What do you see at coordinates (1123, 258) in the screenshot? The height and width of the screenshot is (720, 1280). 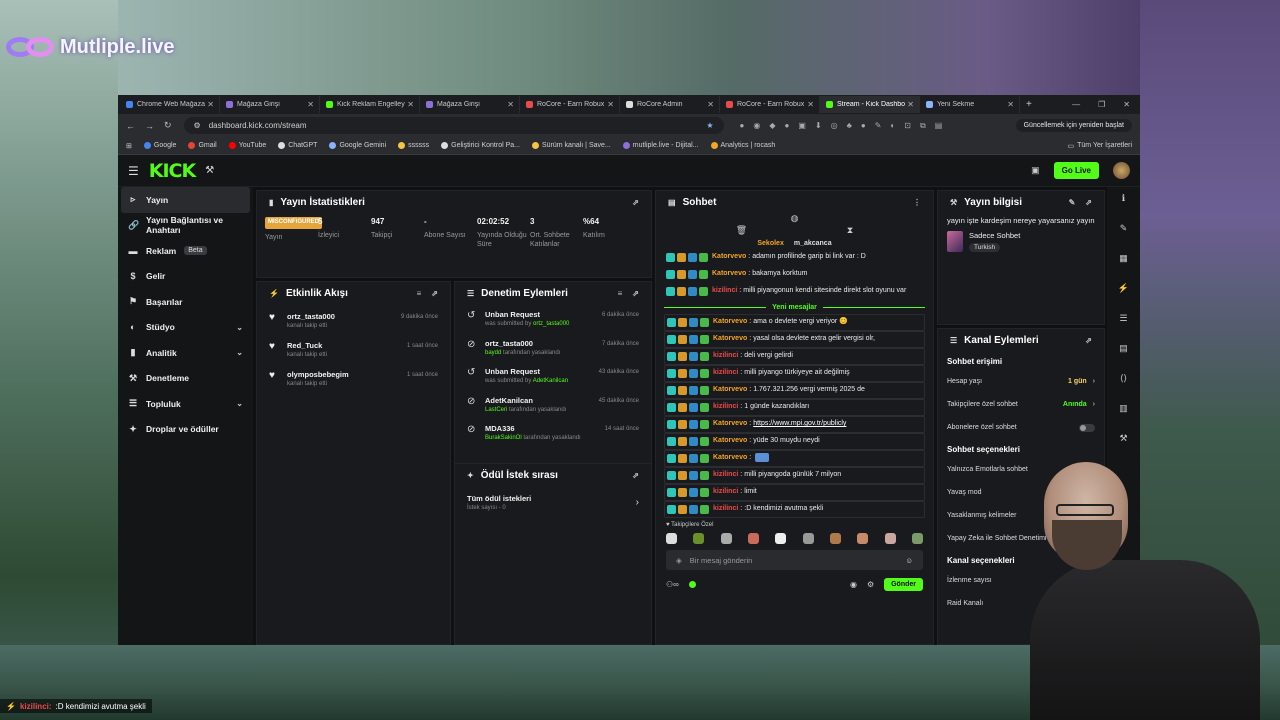 I see `layout-icon: ▦` at bounding box center [1123, 258].